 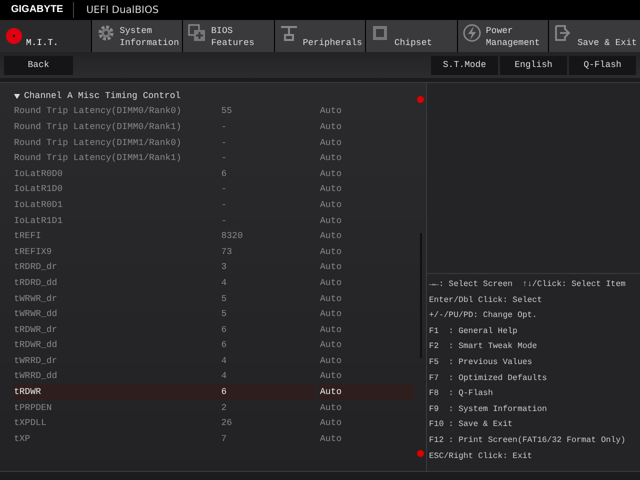 I want to click on menu-tab: Power Management, so click(x=503, y=36).